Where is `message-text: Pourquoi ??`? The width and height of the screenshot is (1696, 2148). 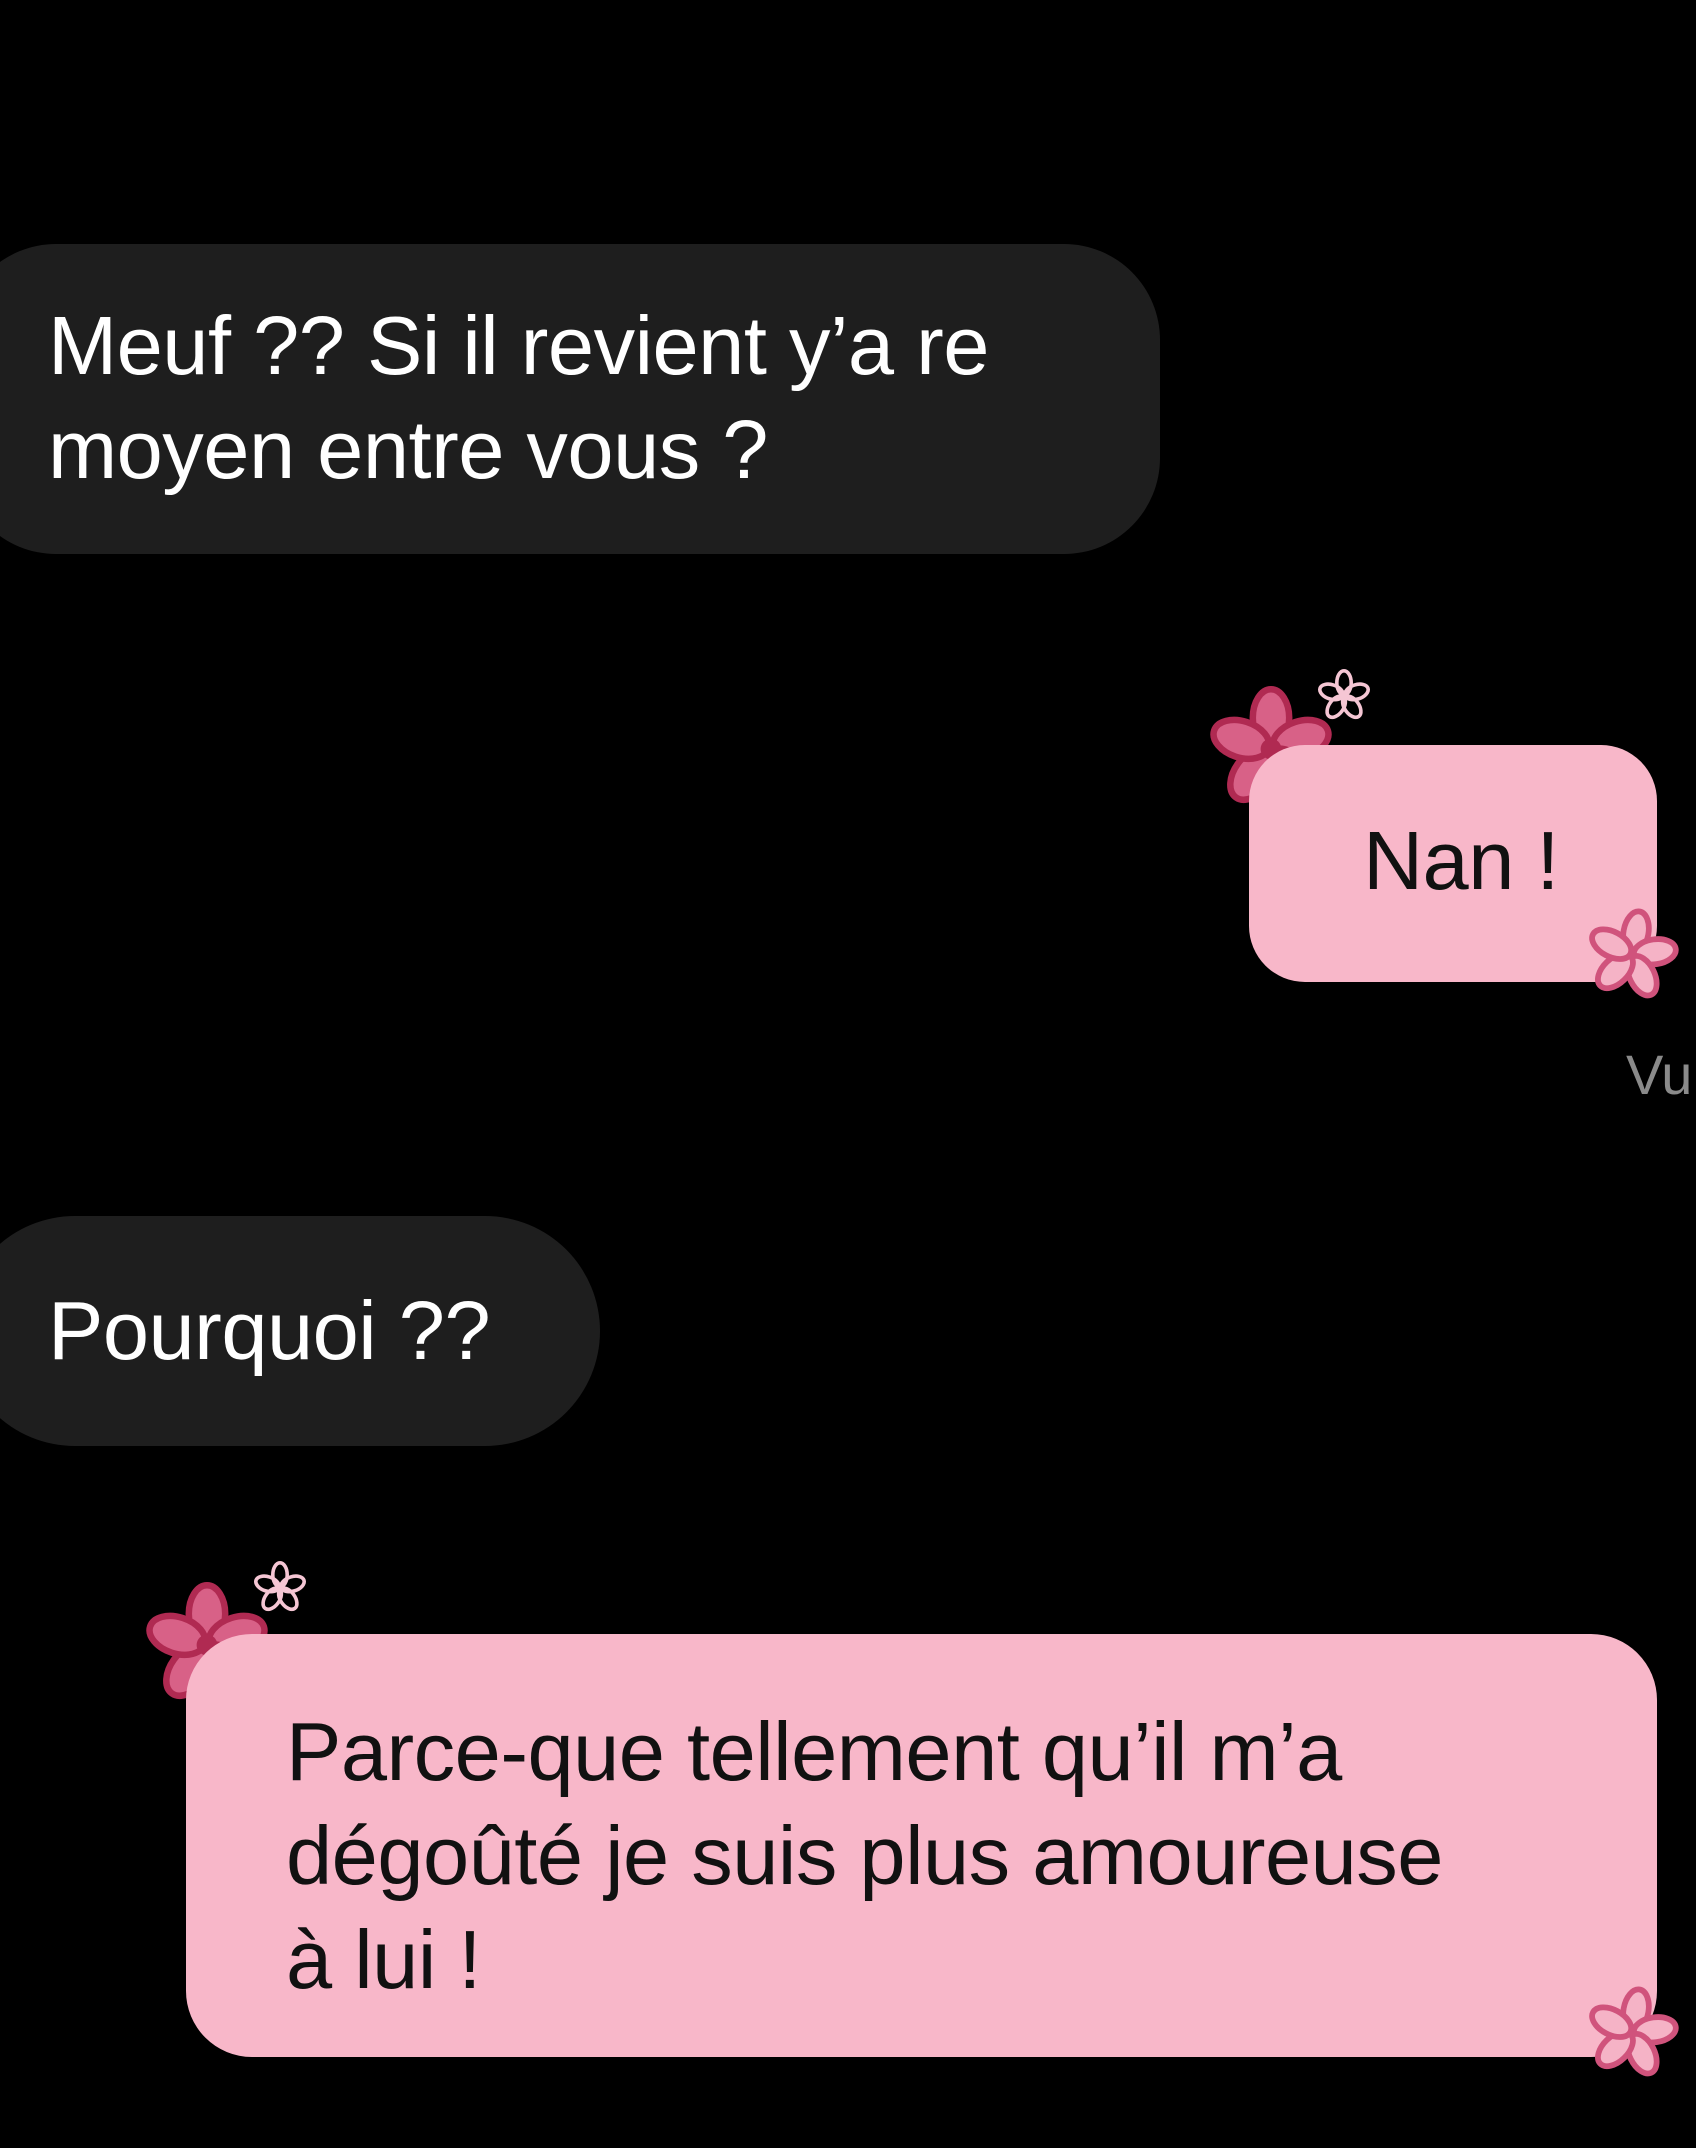 message-text: Pourquoi ?? is located at coordinates (269, 1330).